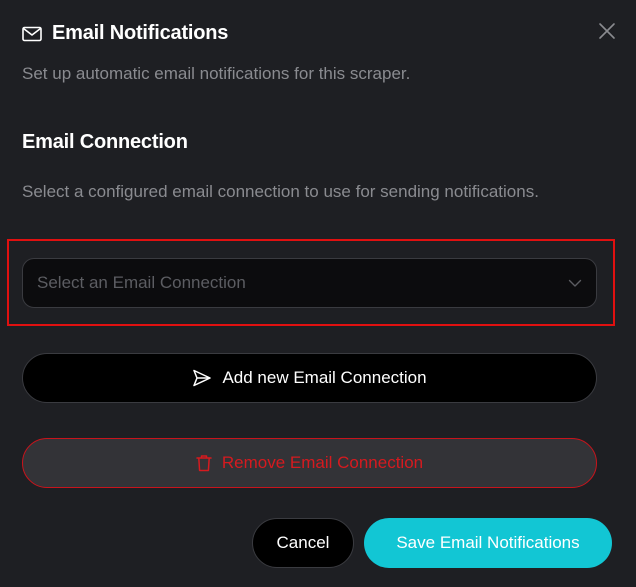  I want to click on save-email-notifications-button: Save Email Notifications, so click(488, 543).